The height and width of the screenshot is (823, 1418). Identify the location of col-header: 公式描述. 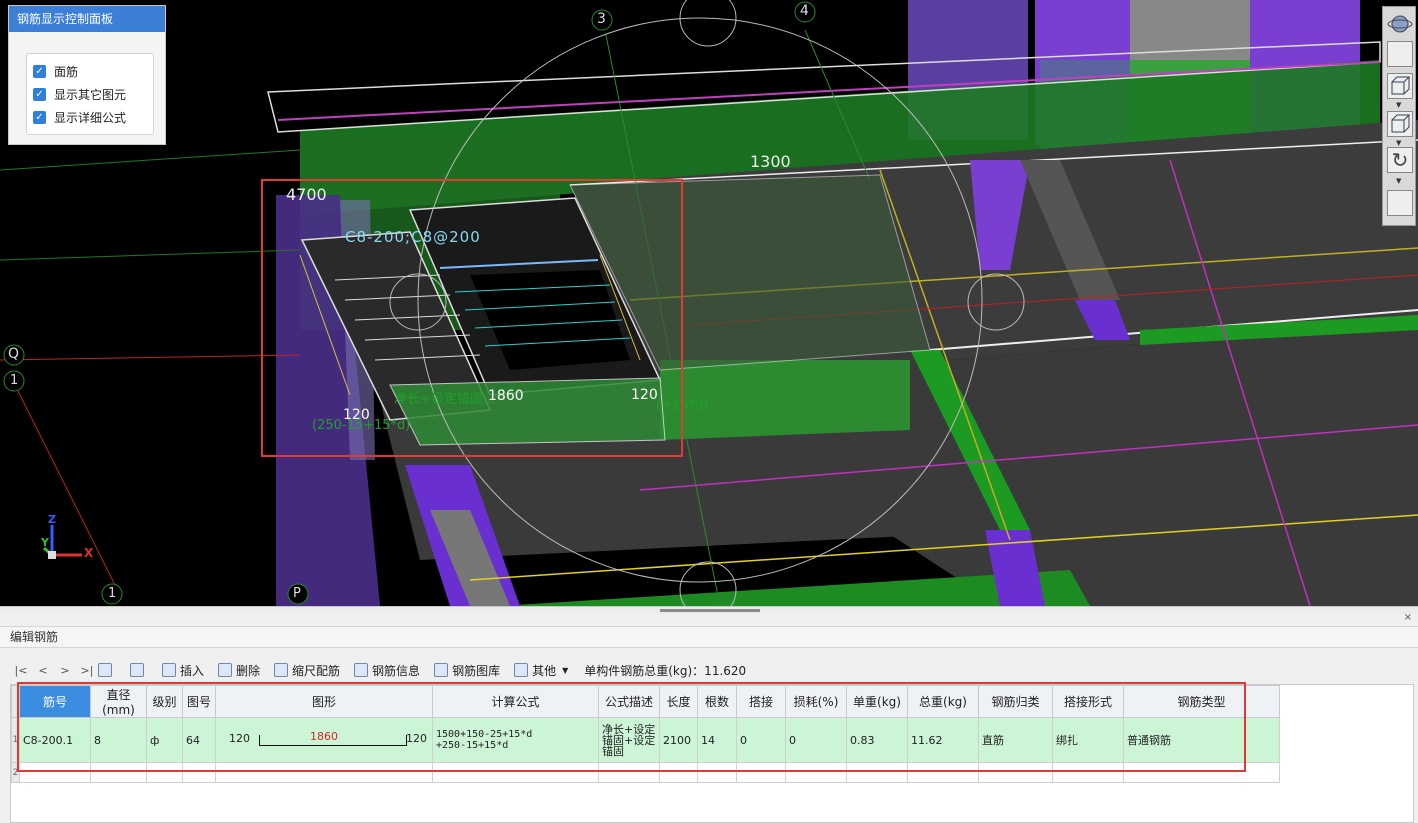
(629, 701).